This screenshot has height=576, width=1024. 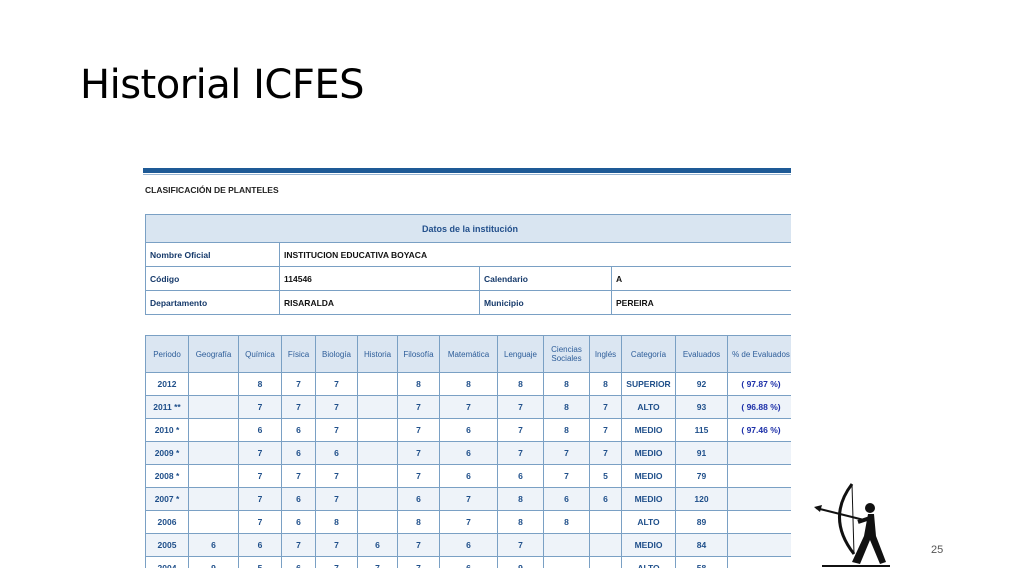 I want to click on table-cell: 2006, so click(x=167, y=522).